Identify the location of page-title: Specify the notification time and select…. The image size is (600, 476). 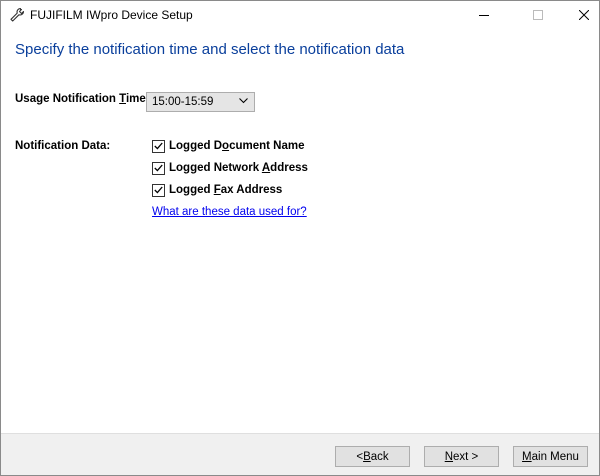
(210, 49).